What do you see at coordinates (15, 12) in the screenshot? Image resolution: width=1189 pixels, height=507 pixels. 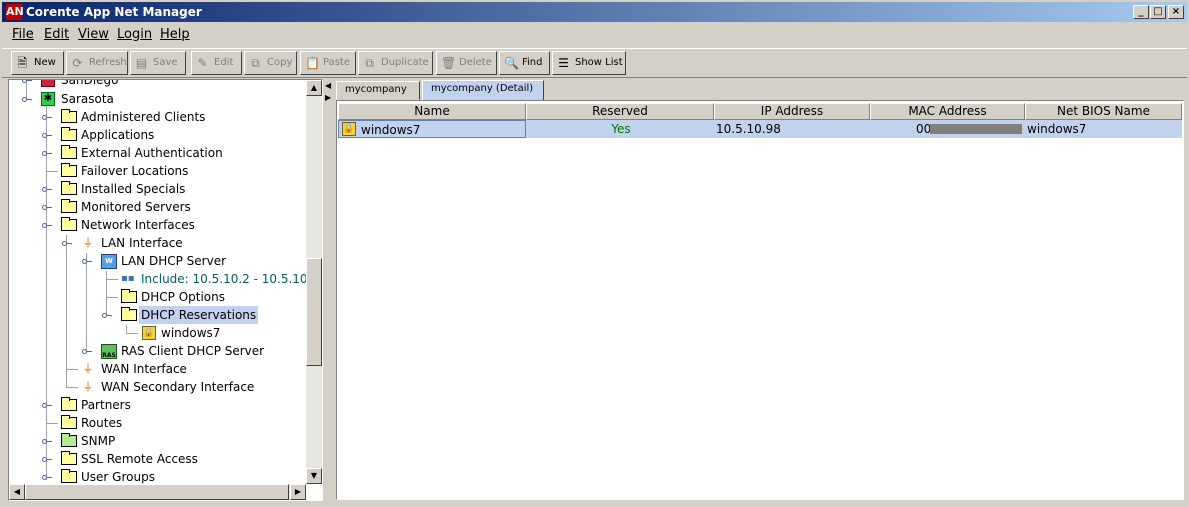 I see `app-logo-icon: AN` at bounding box center [15, 12].